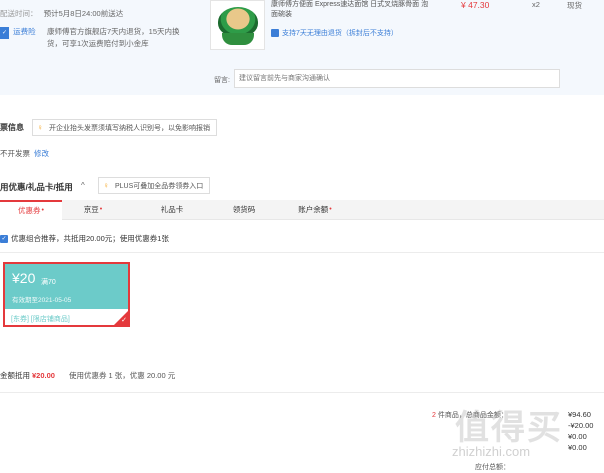 Image resolution: width=604 pixels, height=473 pixels. I want to click on combo-checkbox: ✓, so click(4, 239).